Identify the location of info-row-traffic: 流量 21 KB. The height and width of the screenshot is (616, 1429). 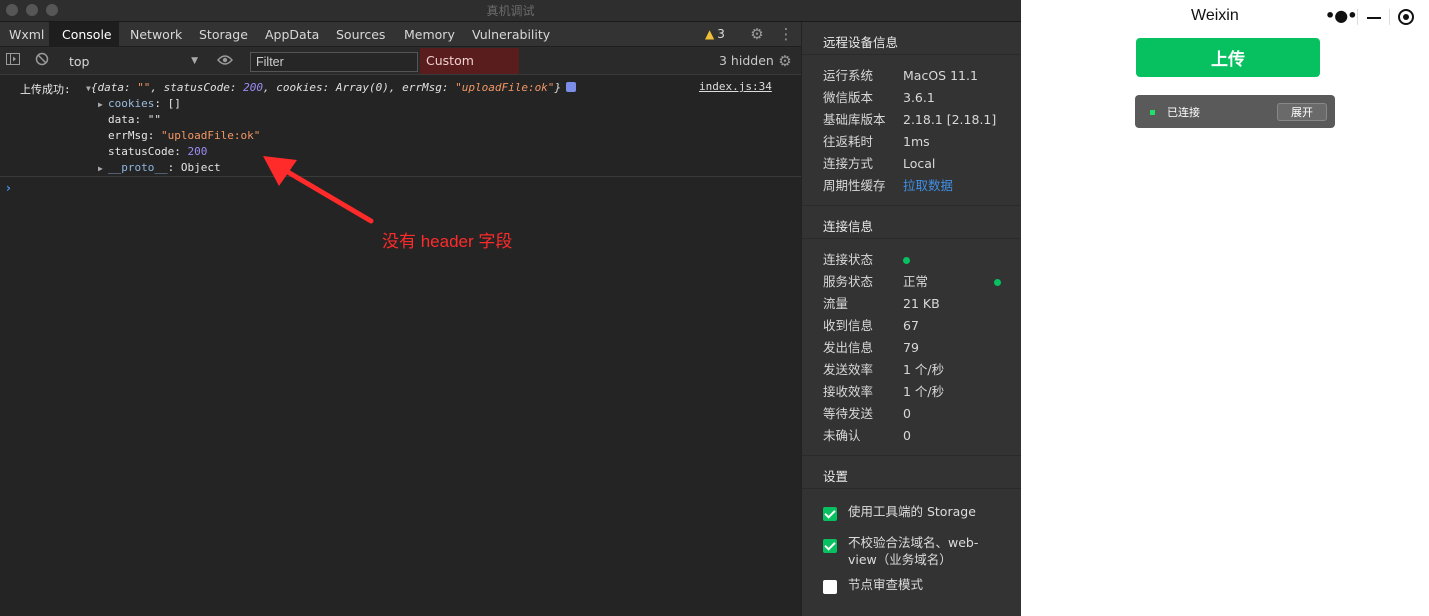
(881, 303).